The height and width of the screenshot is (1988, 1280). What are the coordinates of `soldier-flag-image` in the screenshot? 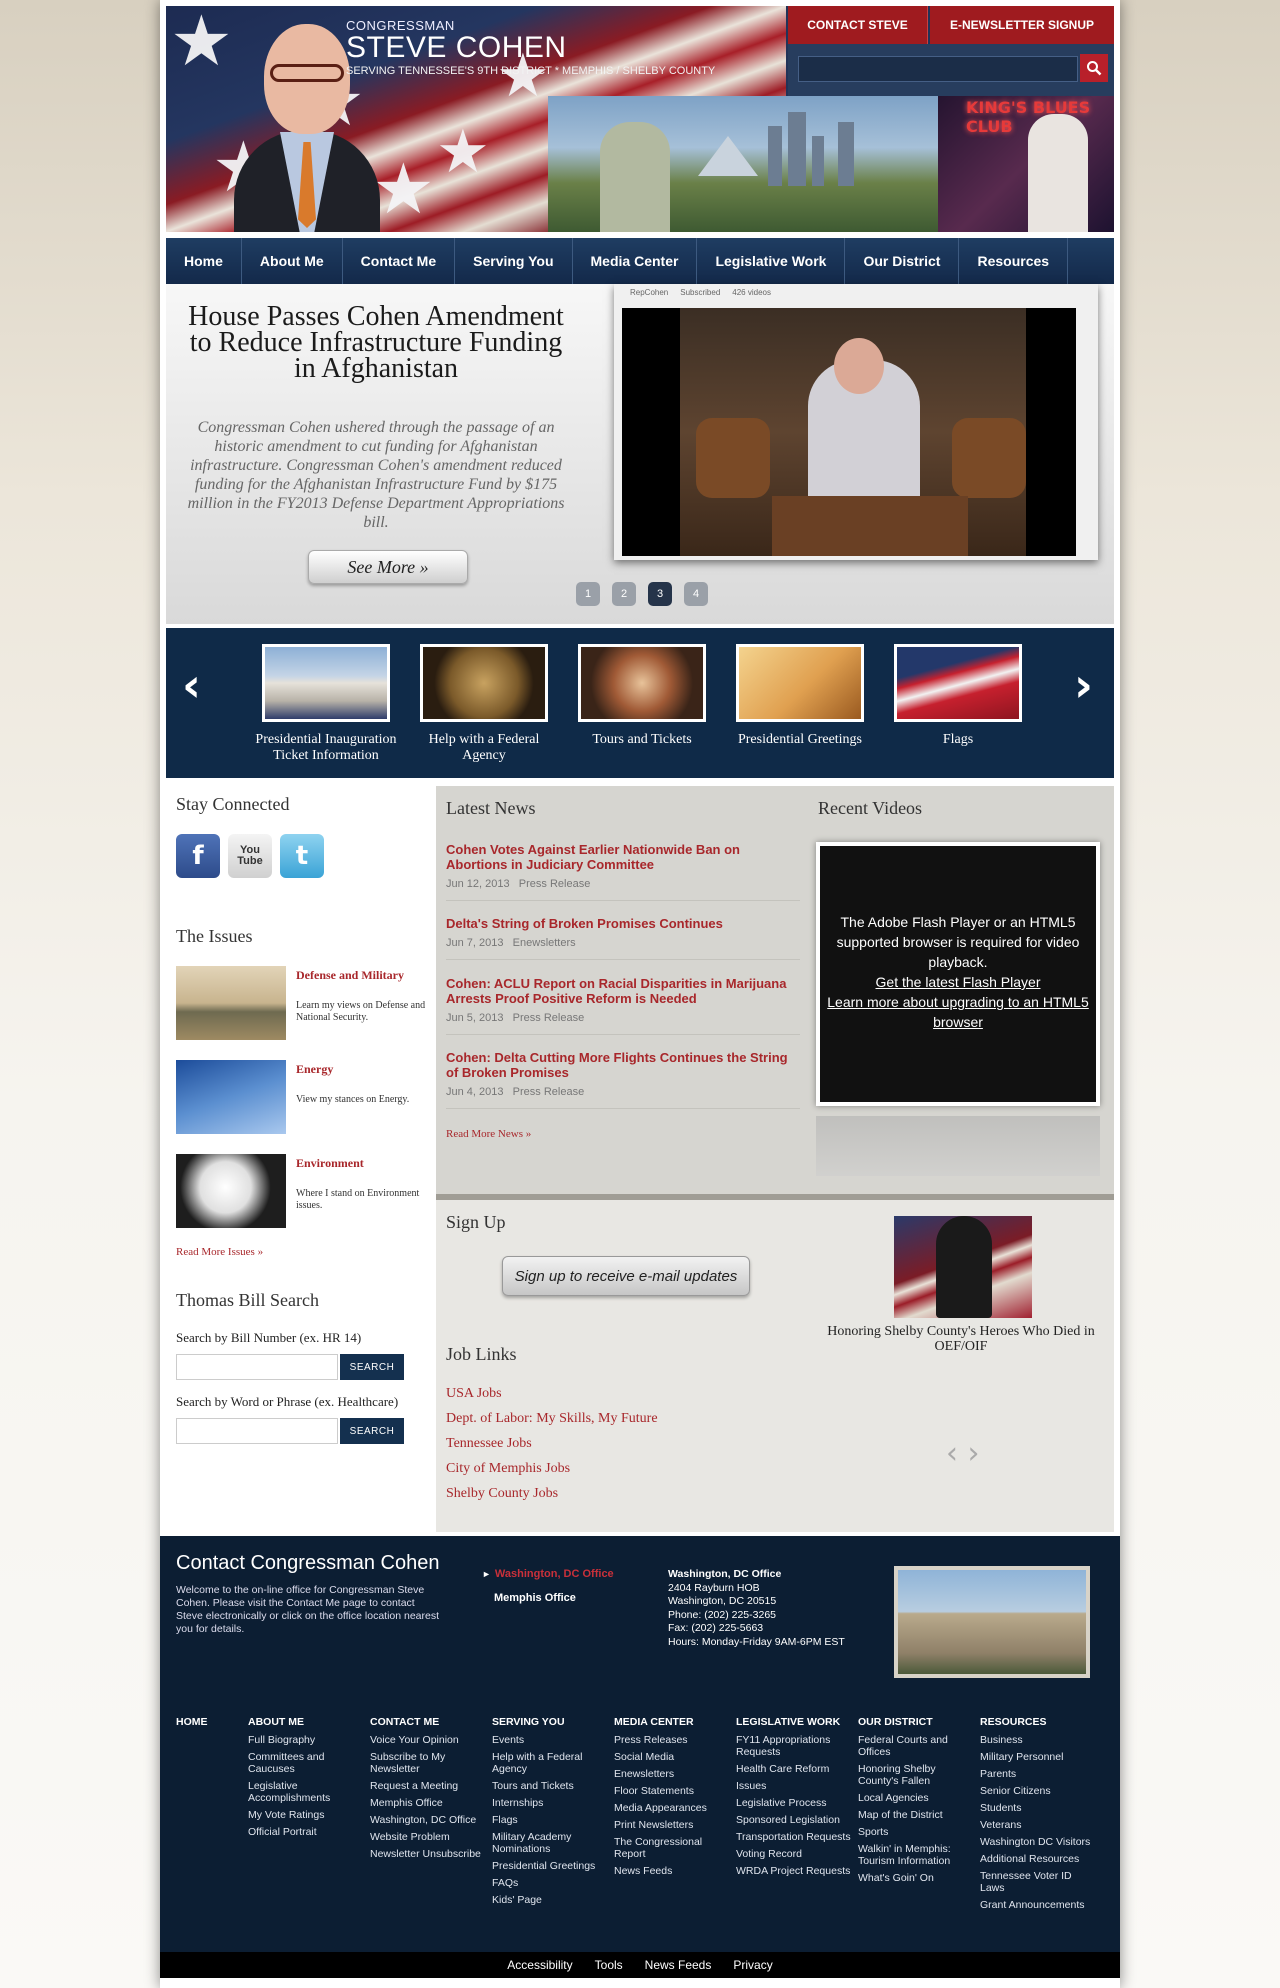 It's located at (963, 1267).